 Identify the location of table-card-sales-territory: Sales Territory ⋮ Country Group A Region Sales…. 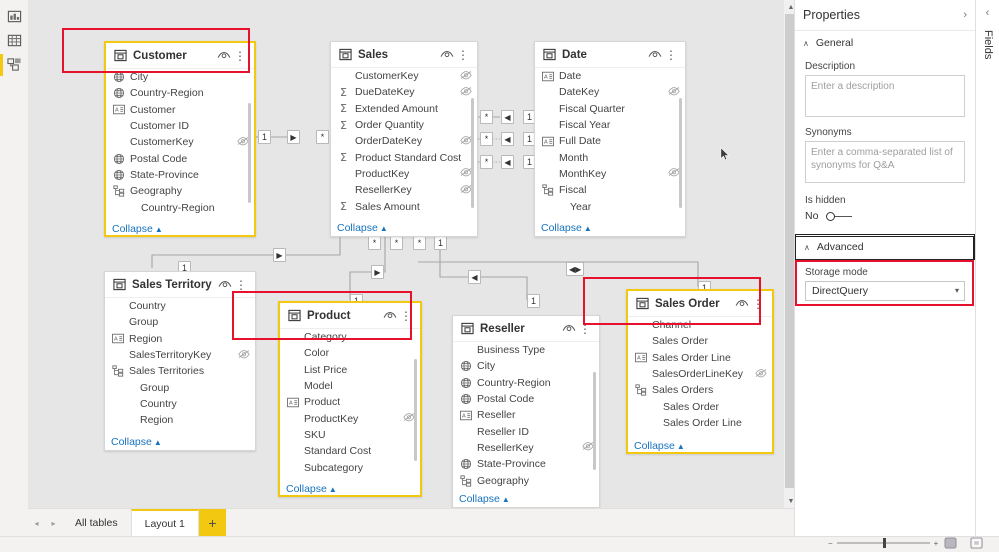
(180, 361).